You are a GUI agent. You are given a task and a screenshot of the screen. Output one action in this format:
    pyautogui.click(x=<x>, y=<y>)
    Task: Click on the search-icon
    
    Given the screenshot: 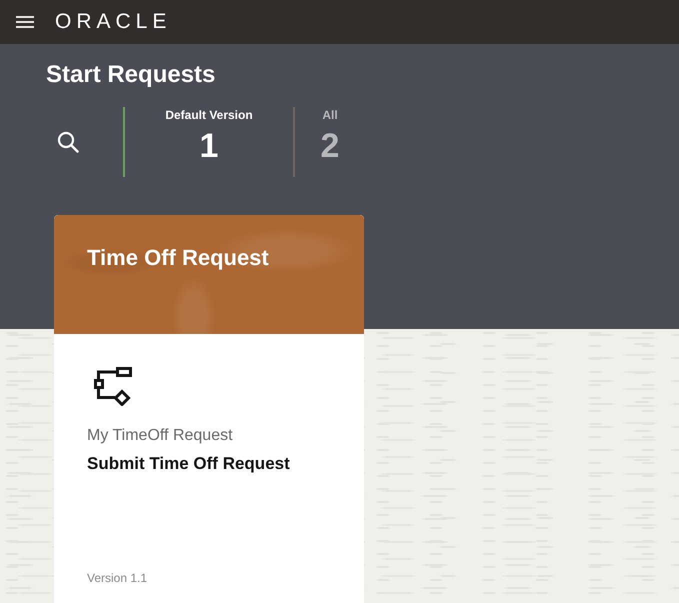 What is the action you would take?
    pyautogui.click(x=68, y=142)
    